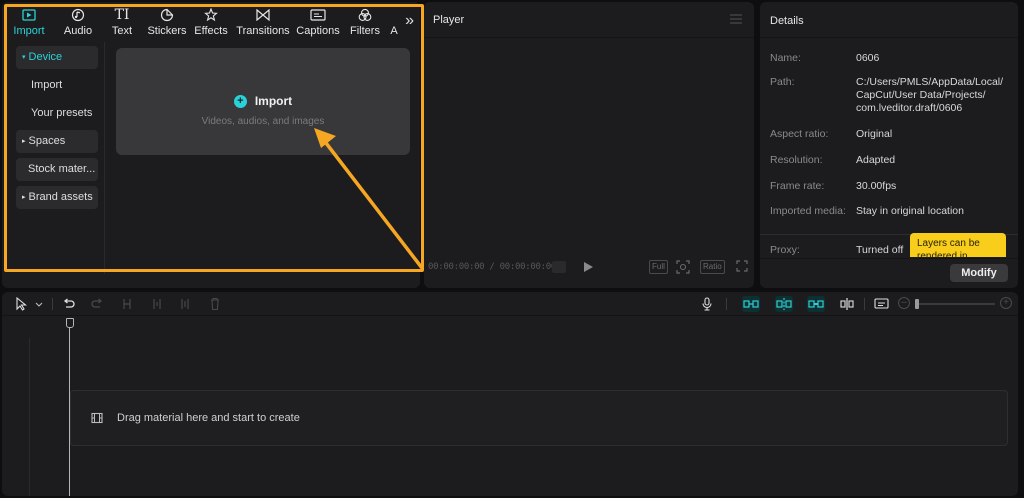 The width and height of the screenshot is (1024, 498). I want to click on tab-label: Transitions, so click(263, 31).